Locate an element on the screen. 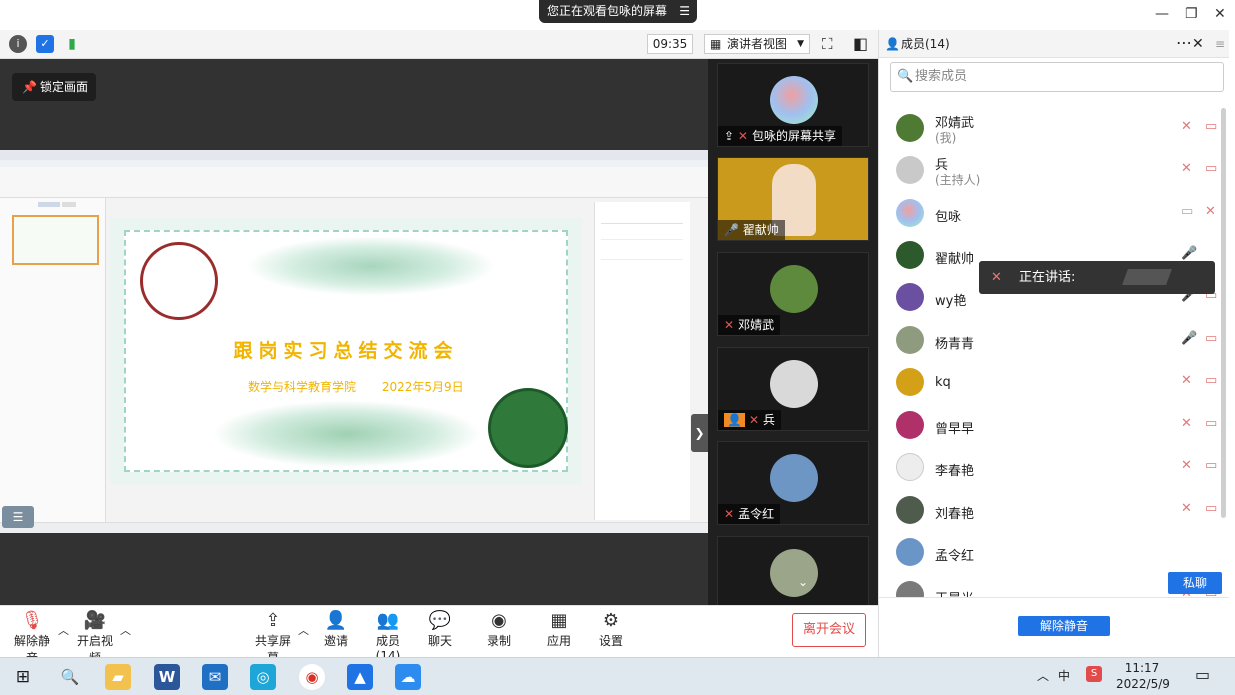 The height and width of the screenshot is (695, 1235). member-name: 王晨光 is located at coordinates (954, 592).